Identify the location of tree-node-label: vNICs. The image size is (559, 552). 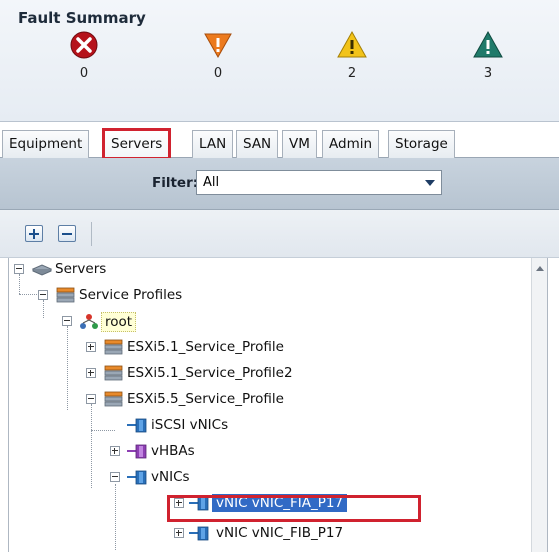
(170, 477).